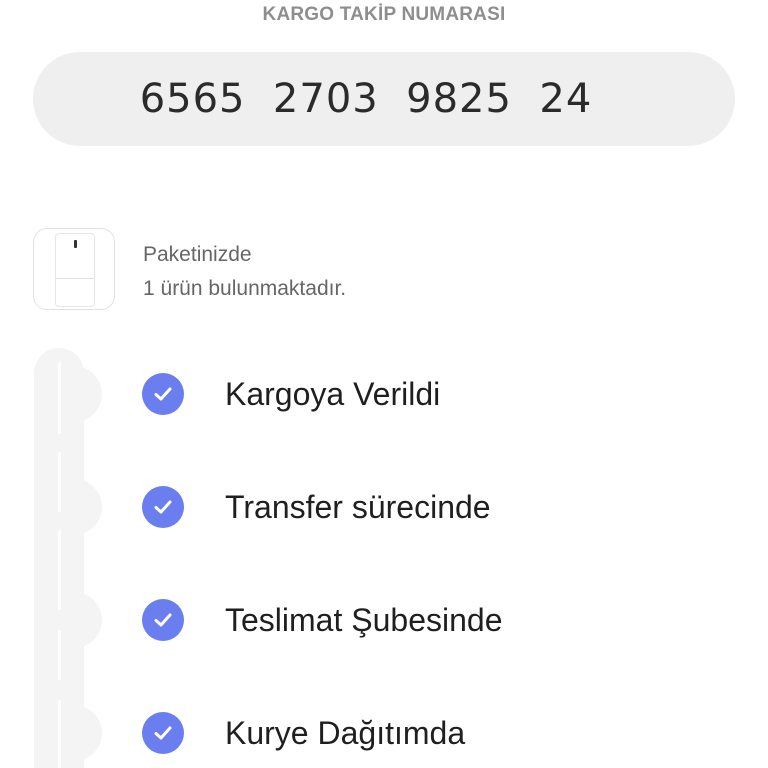 The width and height of the screenshot is (768, 768). I want to click on package-summary-line1: Paketinizde, so click(197, 254).